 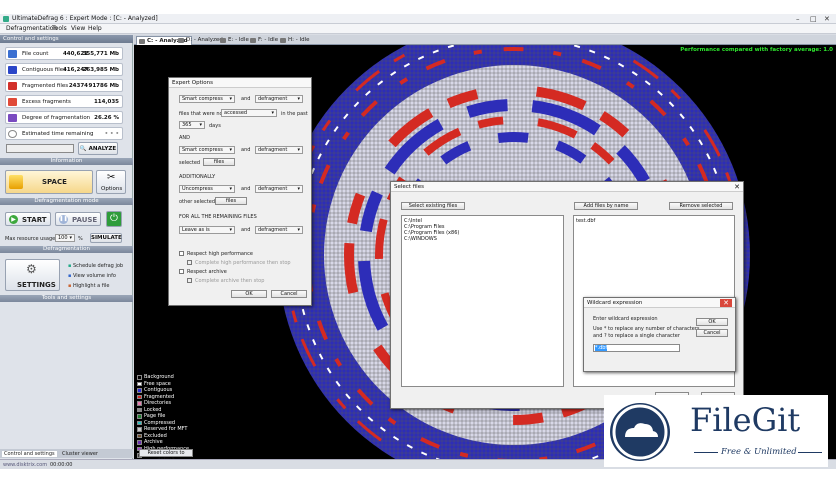 I want to click on expert-ok-button: OK, so click(x=249, y=294).